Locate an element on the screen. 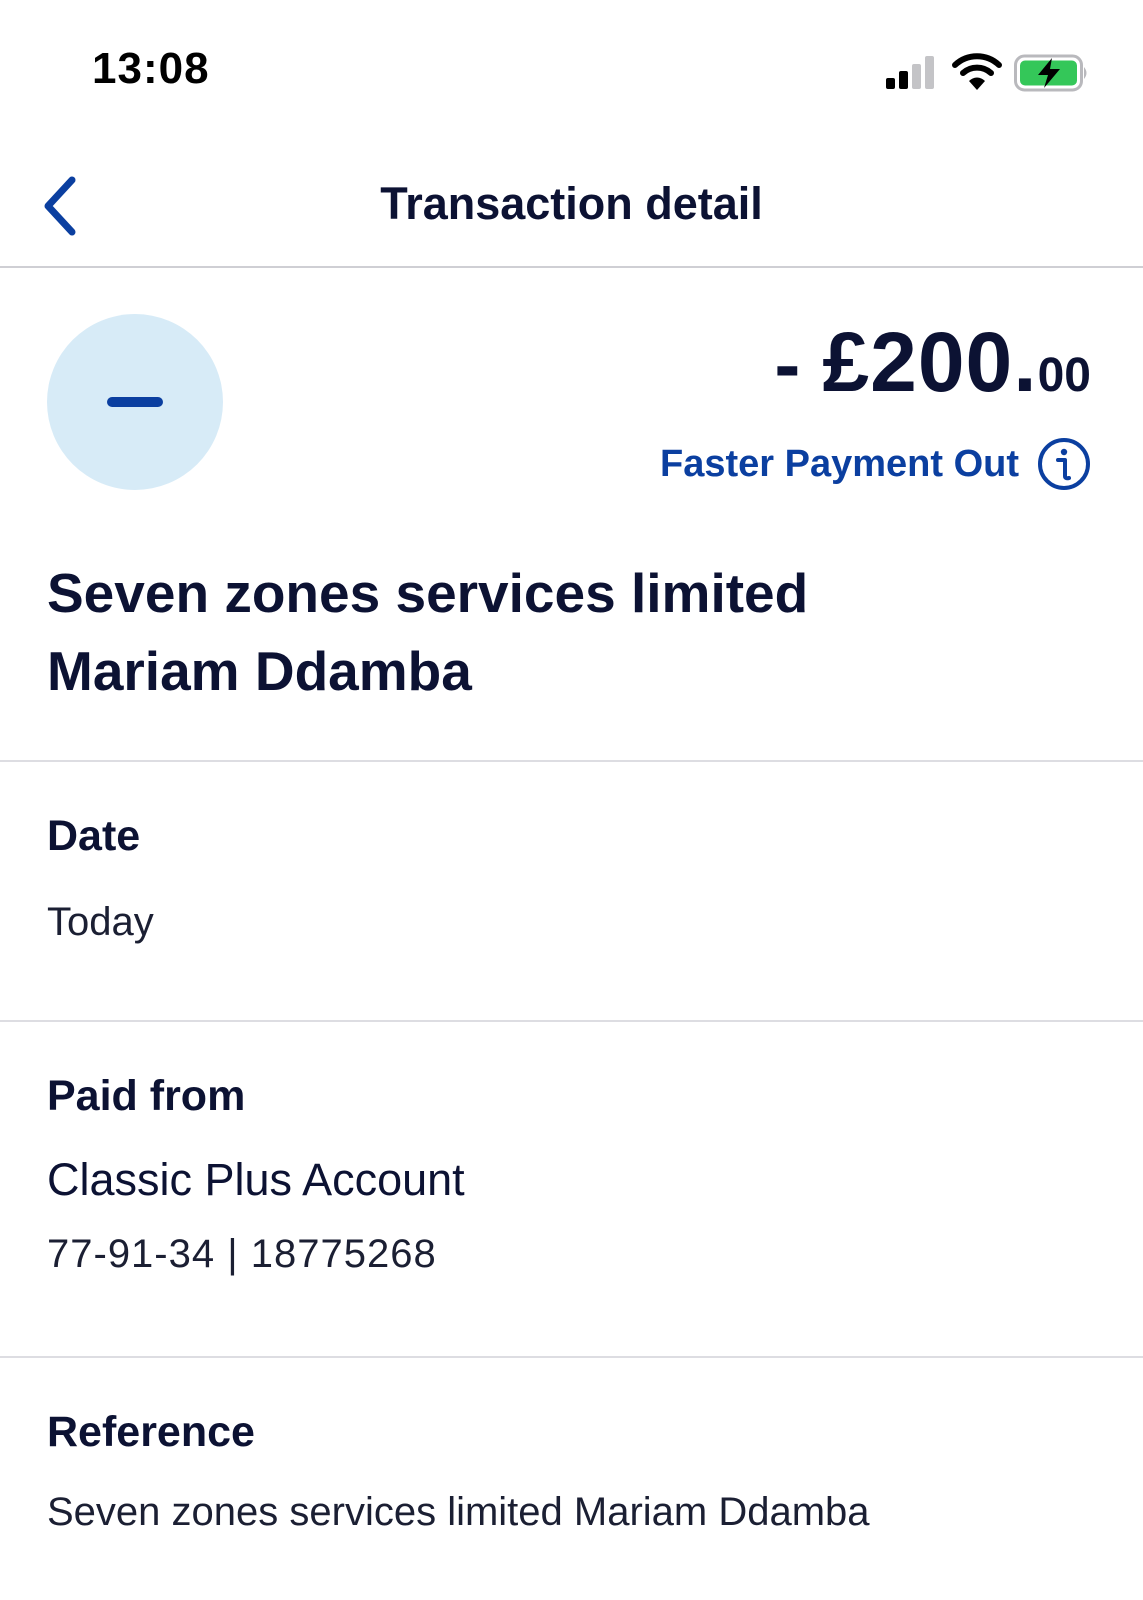 This screenshot has width=1143, height=1600. amount-decimals: 00 is located at coordinates (1064, 375).